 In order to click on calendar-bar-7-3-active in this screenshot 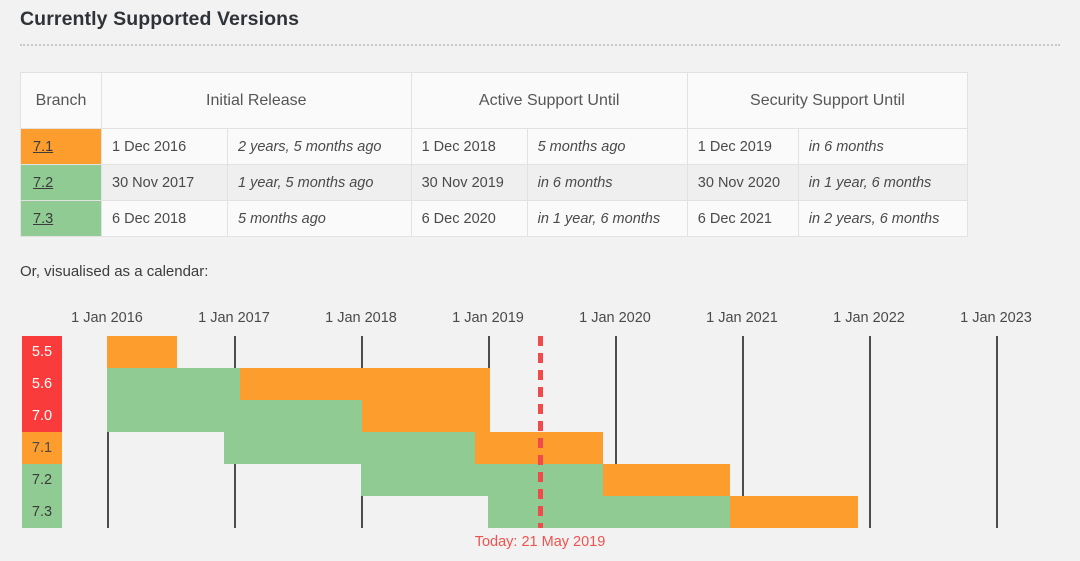, I will do `click(609, 512)`.